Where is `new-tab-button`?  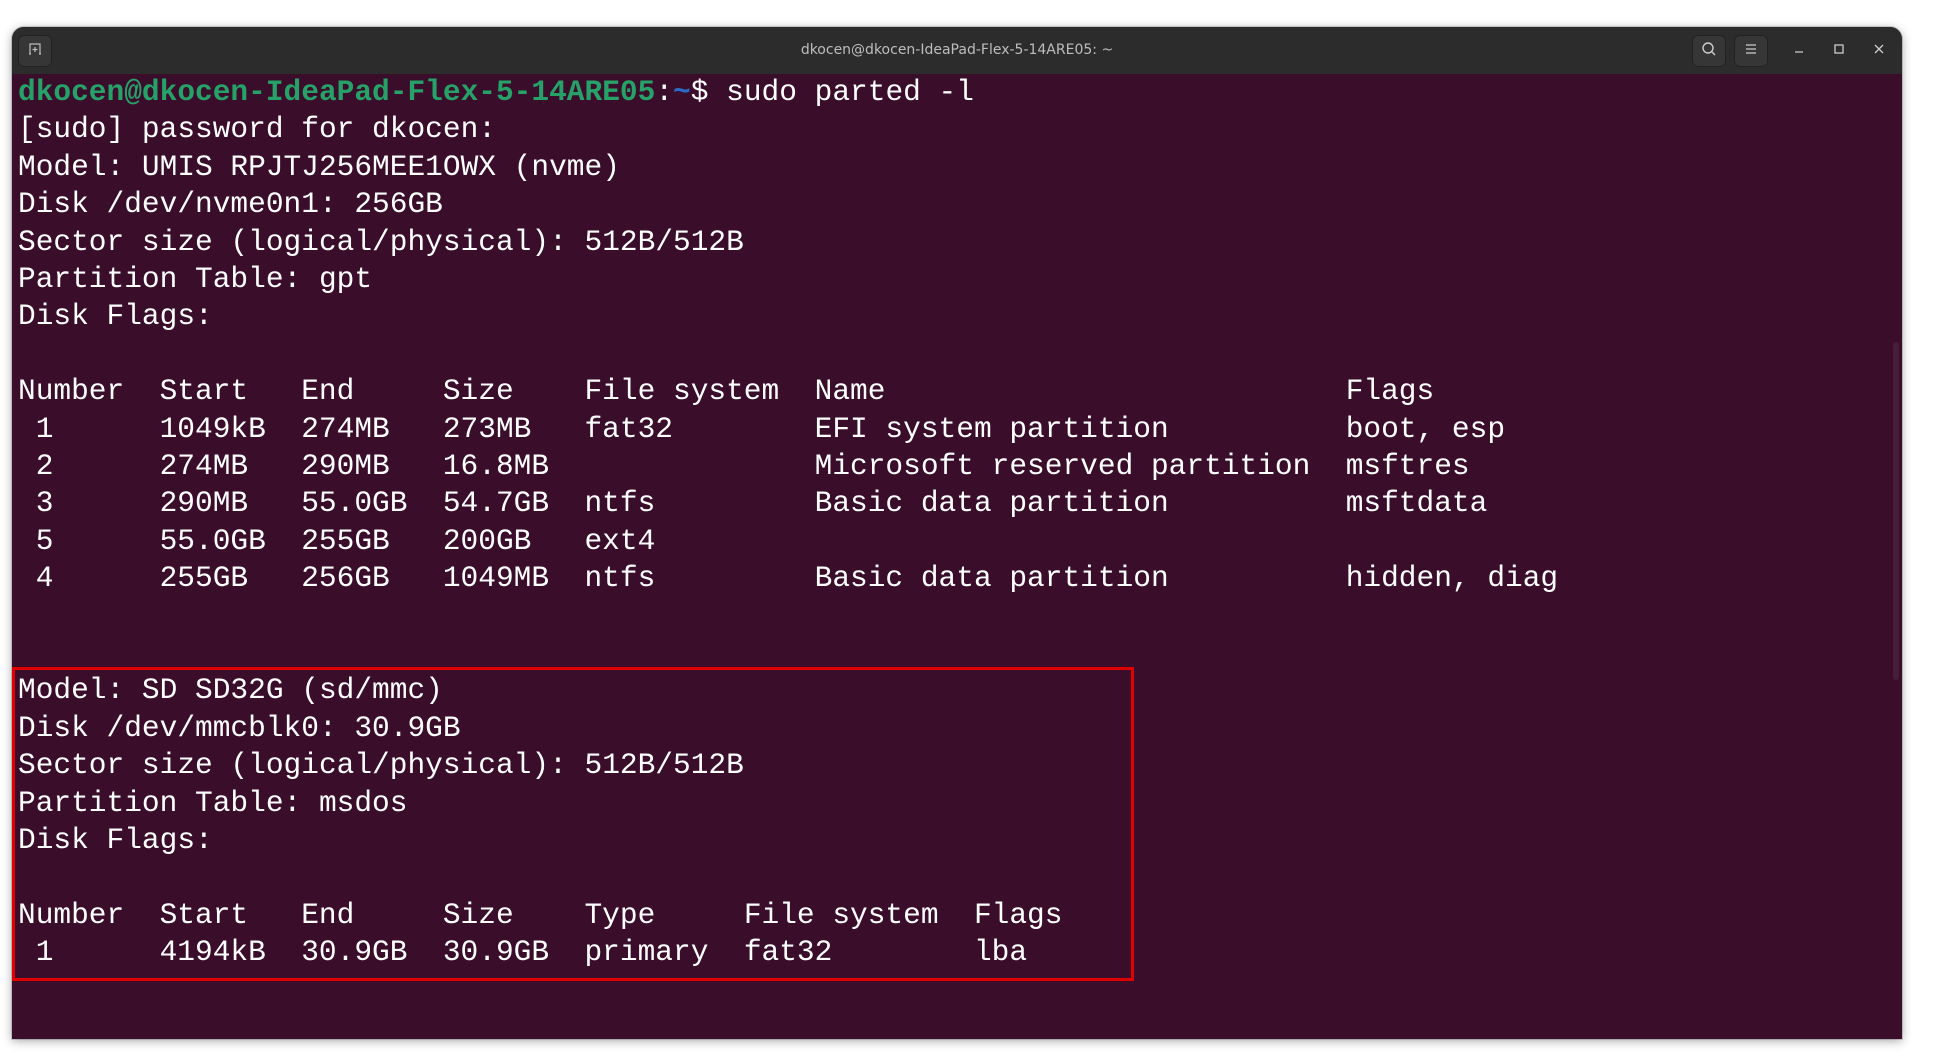
new-tab-button is located at coordinates (35, 51).